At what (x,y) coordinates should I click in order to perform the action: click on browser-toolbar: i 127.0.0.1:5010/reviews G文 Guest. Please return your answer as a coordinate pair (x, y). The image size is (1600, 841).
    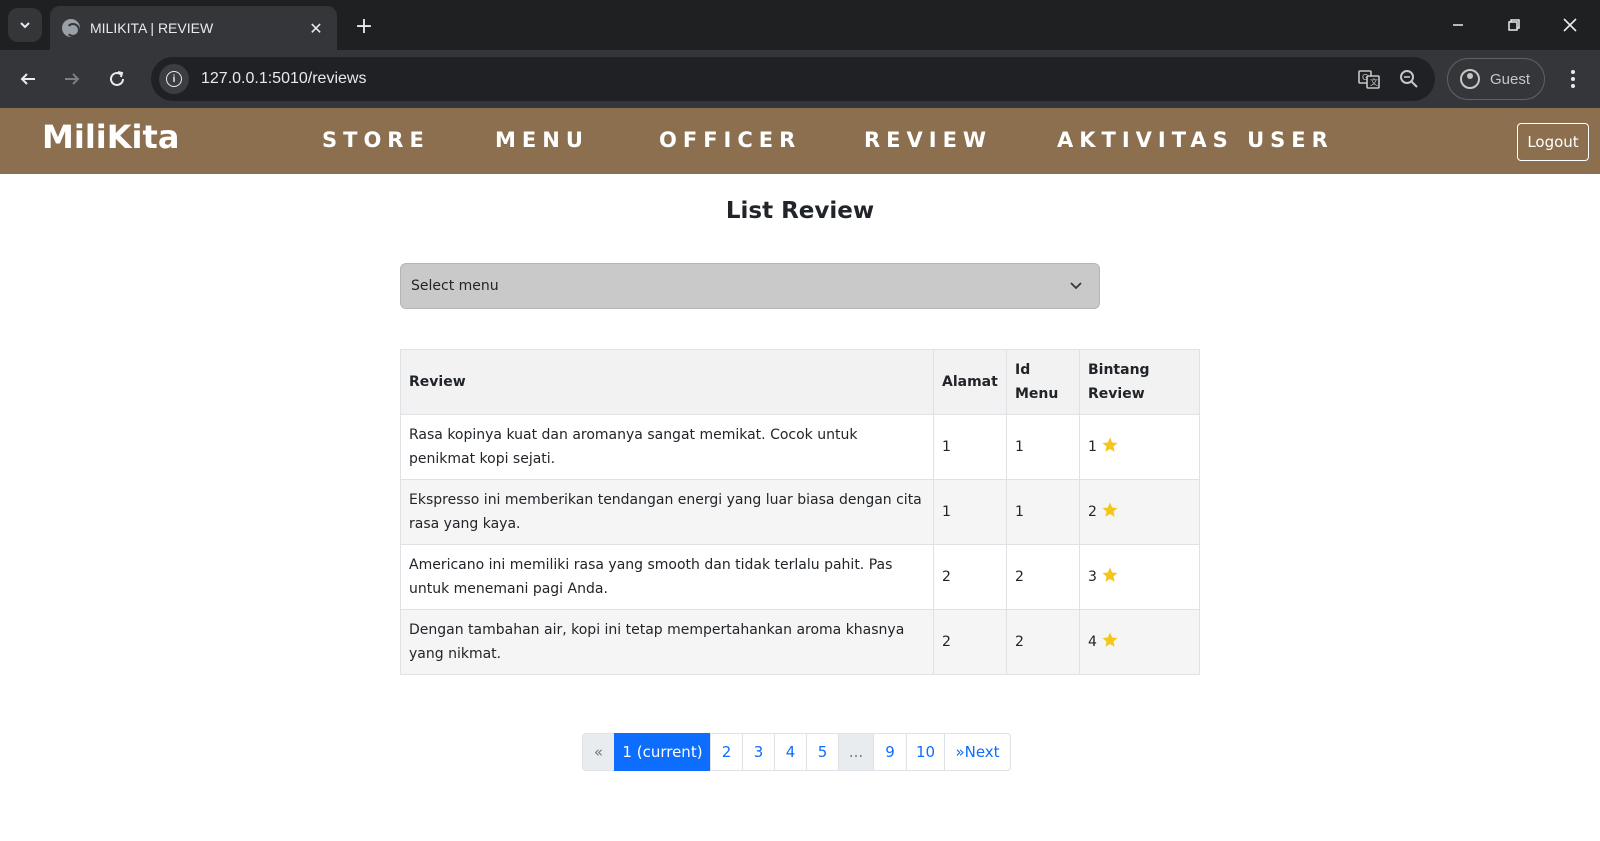
    Looking at the image, I should click on (800, 79).